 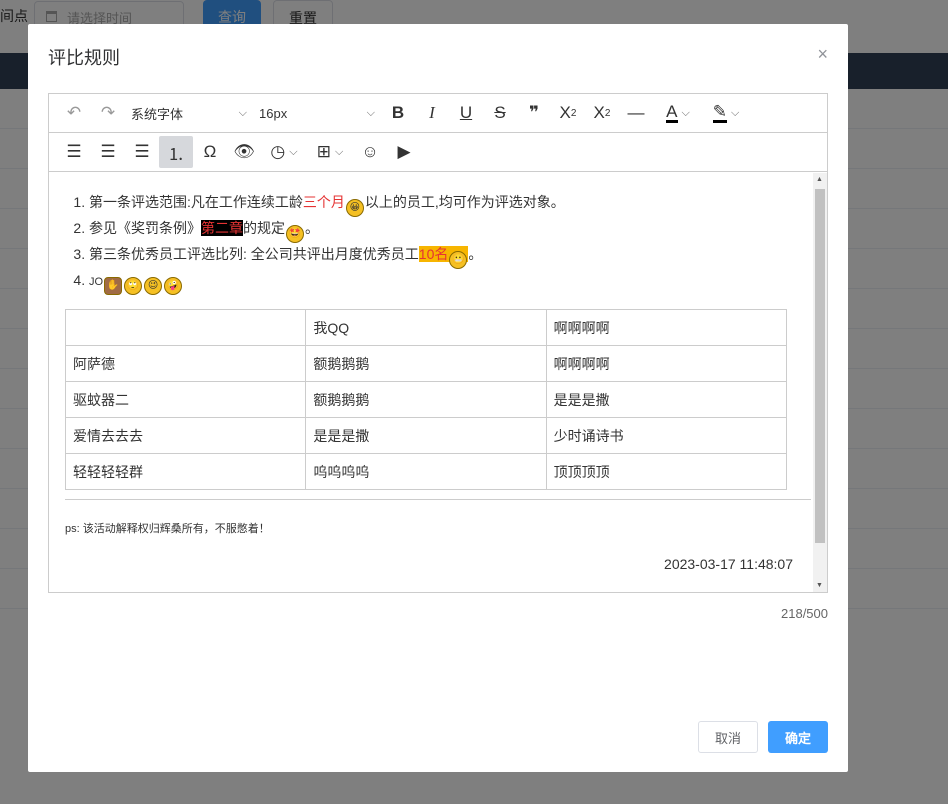 What do you see at coordinates (317, 113) in the screenshot?
I see `font-size-select: 16px ⌵` at bounding box center [317, 113].